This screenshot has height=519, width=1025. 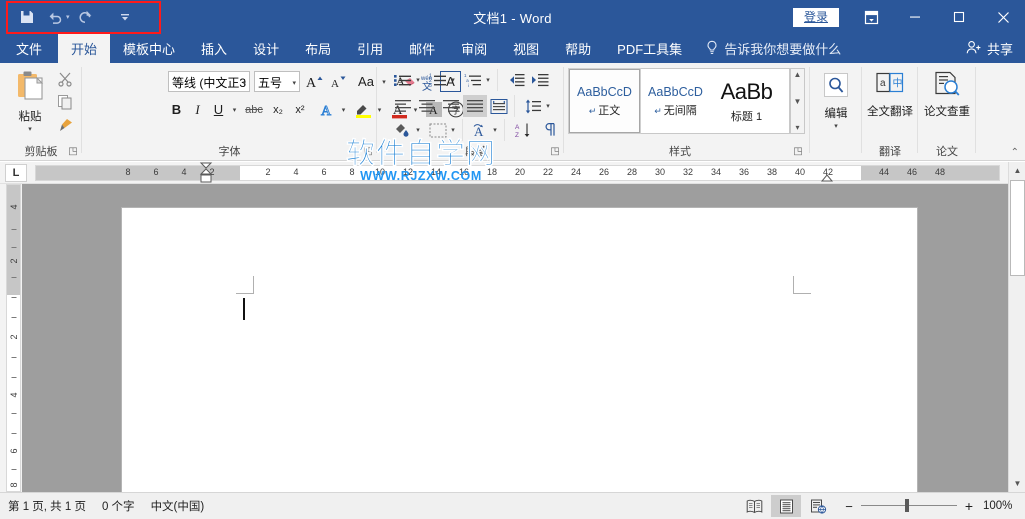 What do you see at coordinates (368, 152) in the screenshot?
I see `font-dialog-launcher: ◳` at bounding box center [368, 152].